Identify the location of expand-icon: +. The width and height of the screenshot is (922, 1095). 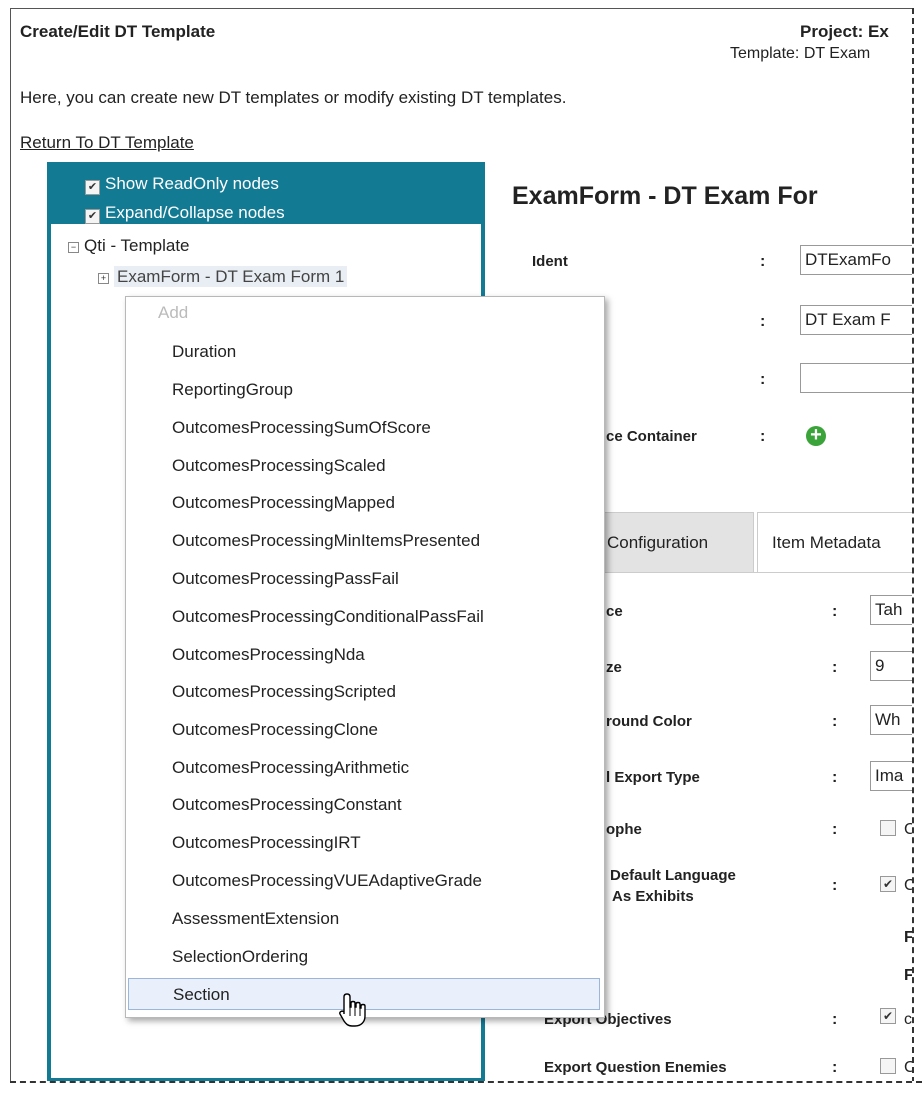
(103, 278).